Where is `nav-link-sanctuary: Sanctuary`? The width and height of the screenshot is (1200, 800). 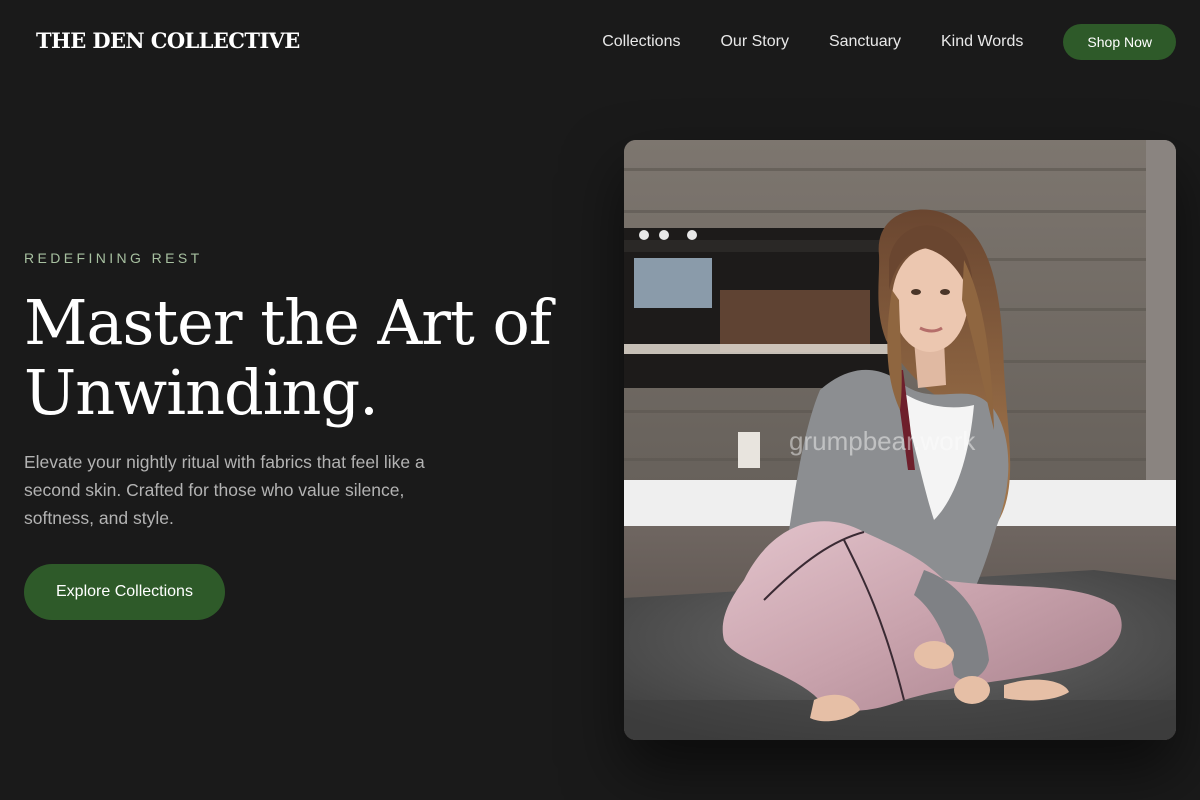 nav-link-sanctuary: Sanctuary is located at coordinates (865, 42).